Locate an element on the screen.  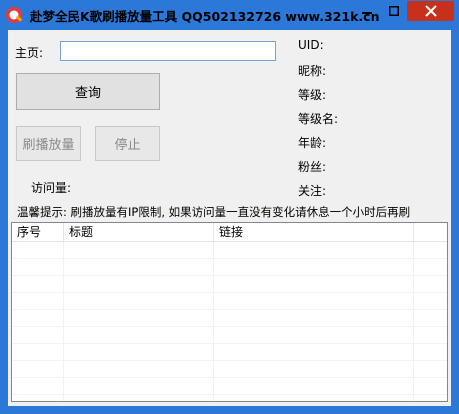
homepage-label: 主页: is located at coordinates (29, 53).